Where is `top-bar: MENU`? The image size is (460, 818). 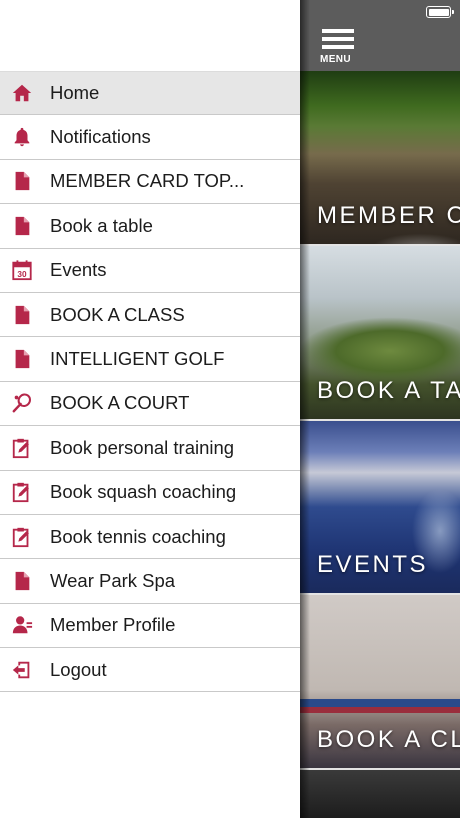 top-bar: MENU is located at coordinates (380, 35).